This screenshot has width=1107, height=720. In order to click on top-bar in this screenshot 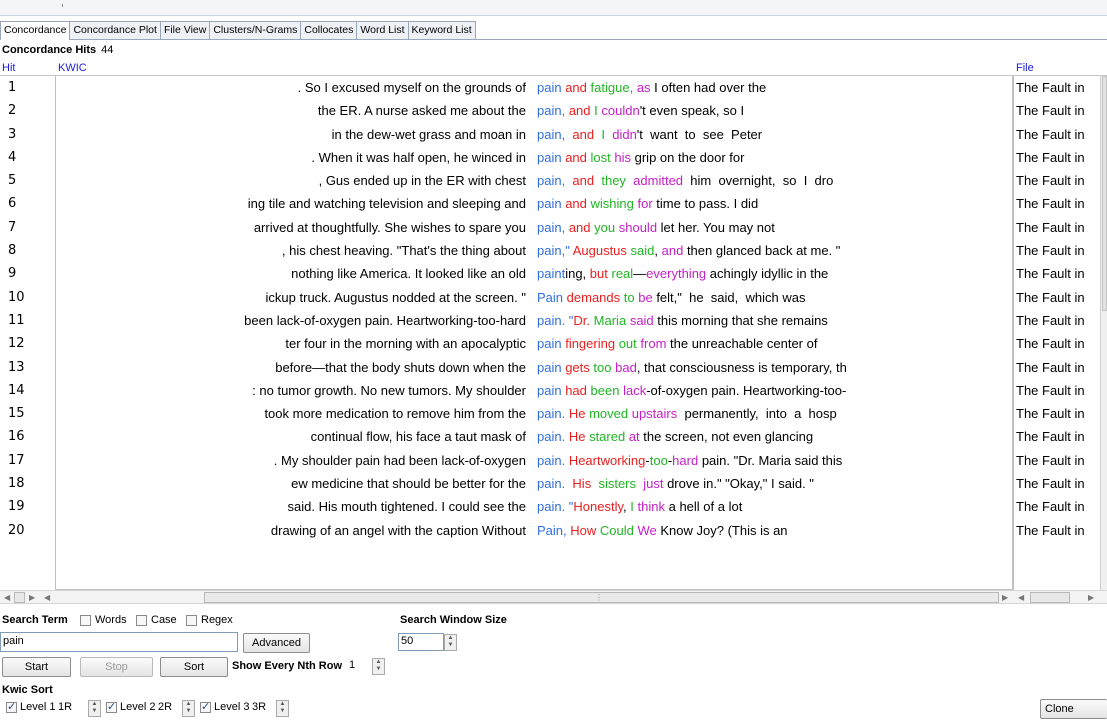, I will do `click(553, 8)`.